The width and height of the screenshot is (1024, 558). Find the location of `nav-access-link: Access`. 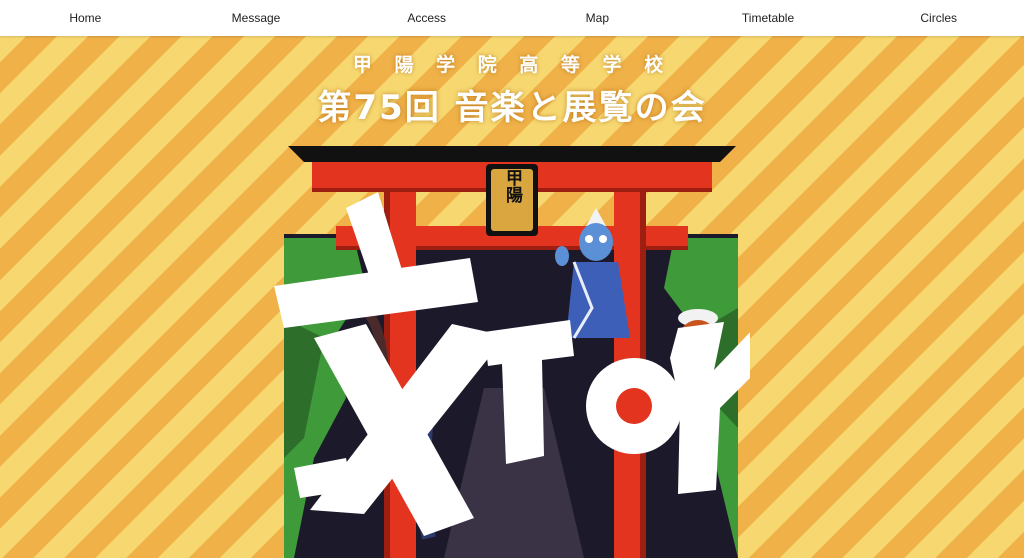

nav-access-link: Access is located at coordinates (426, 18).